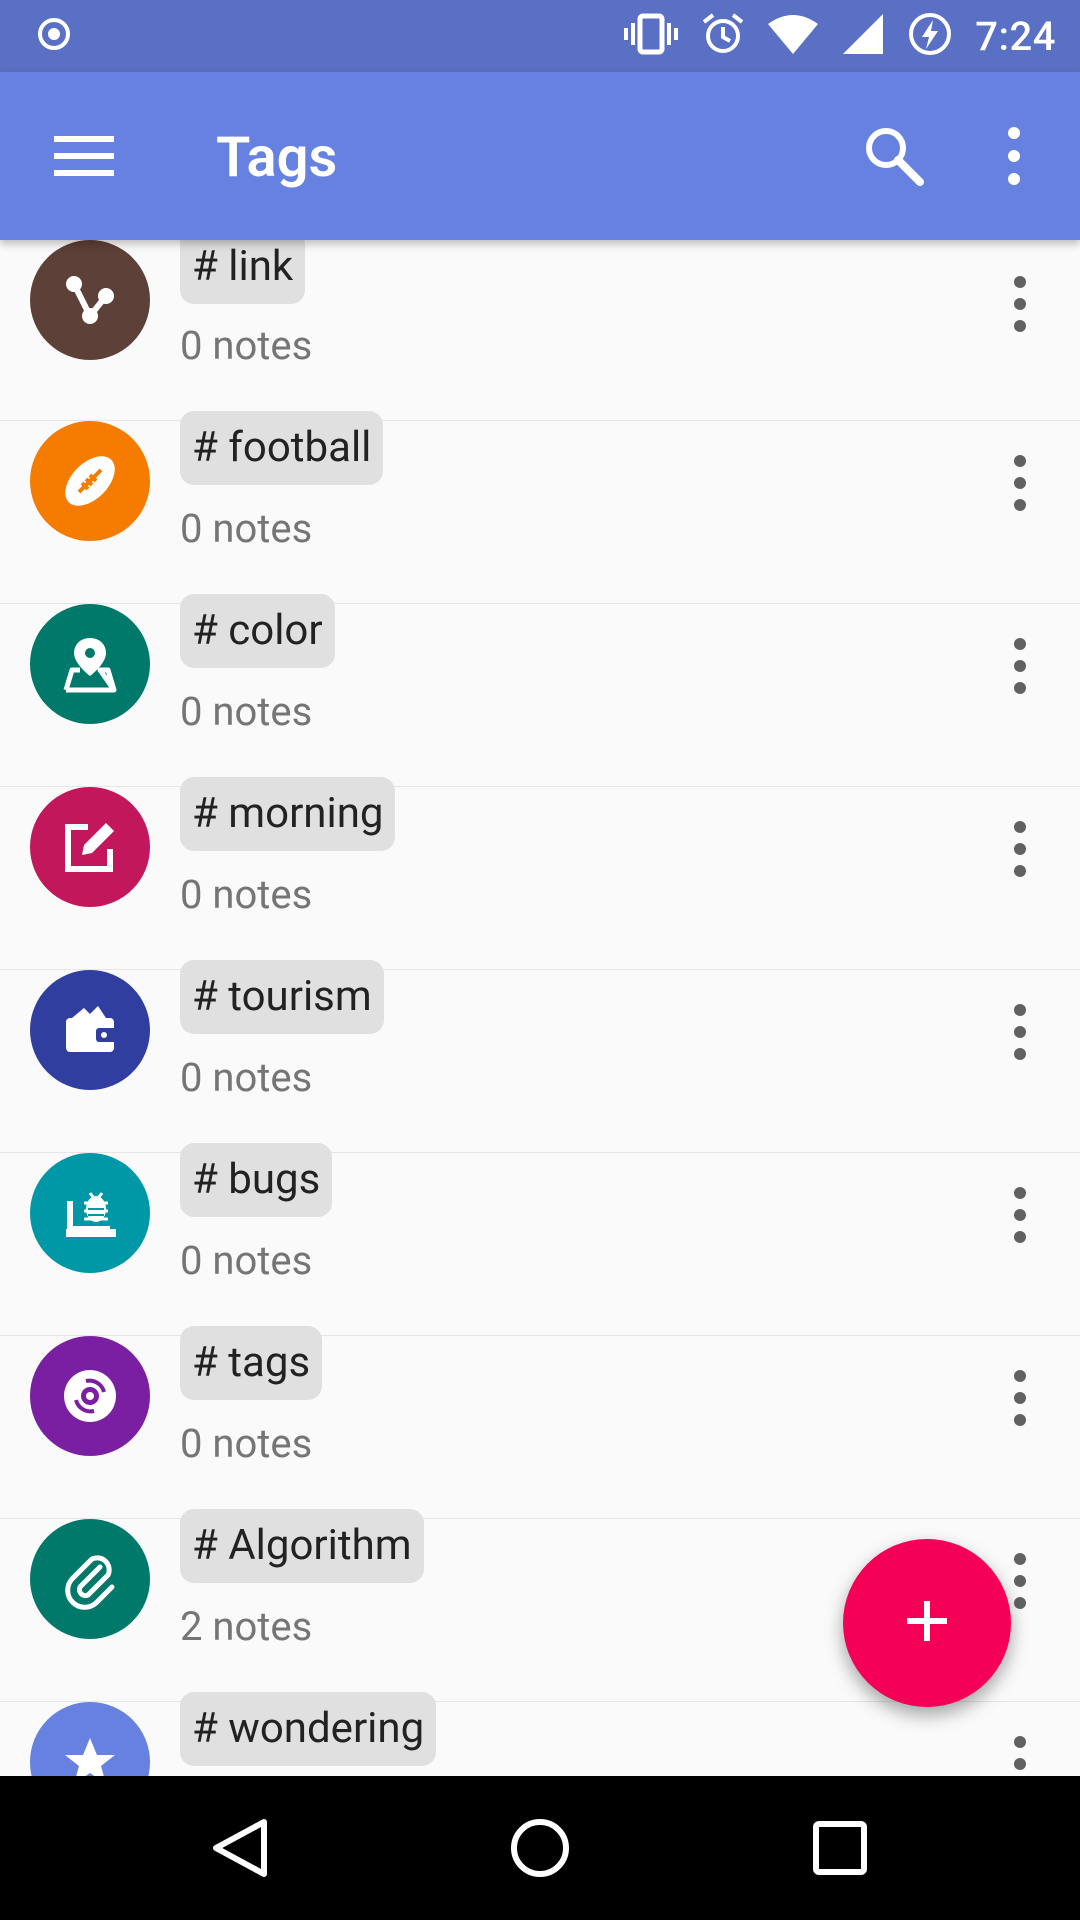  Describe the element at coordinates (651, 36) in the screenshot. I see `vibrate-icon` at that location.